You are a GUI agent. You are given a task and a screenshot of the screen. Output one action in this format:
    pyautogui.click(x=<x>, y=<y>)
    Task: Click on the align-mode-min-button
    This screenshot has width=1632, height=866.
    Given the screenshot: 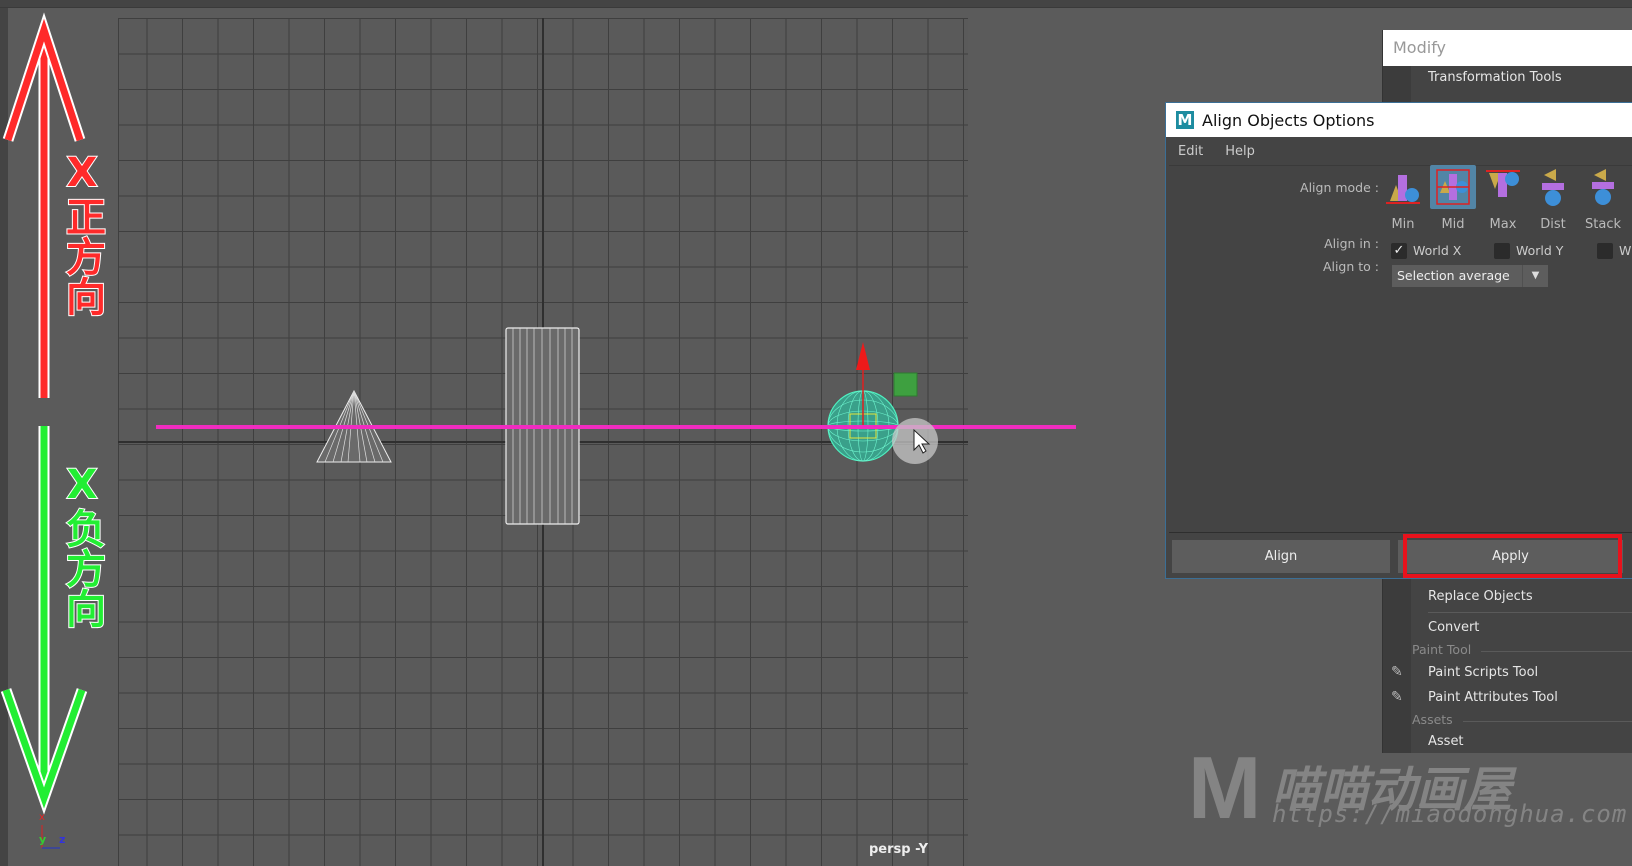 What is the action you would take?
    pyautogui.click(x=1403, y=187)
    